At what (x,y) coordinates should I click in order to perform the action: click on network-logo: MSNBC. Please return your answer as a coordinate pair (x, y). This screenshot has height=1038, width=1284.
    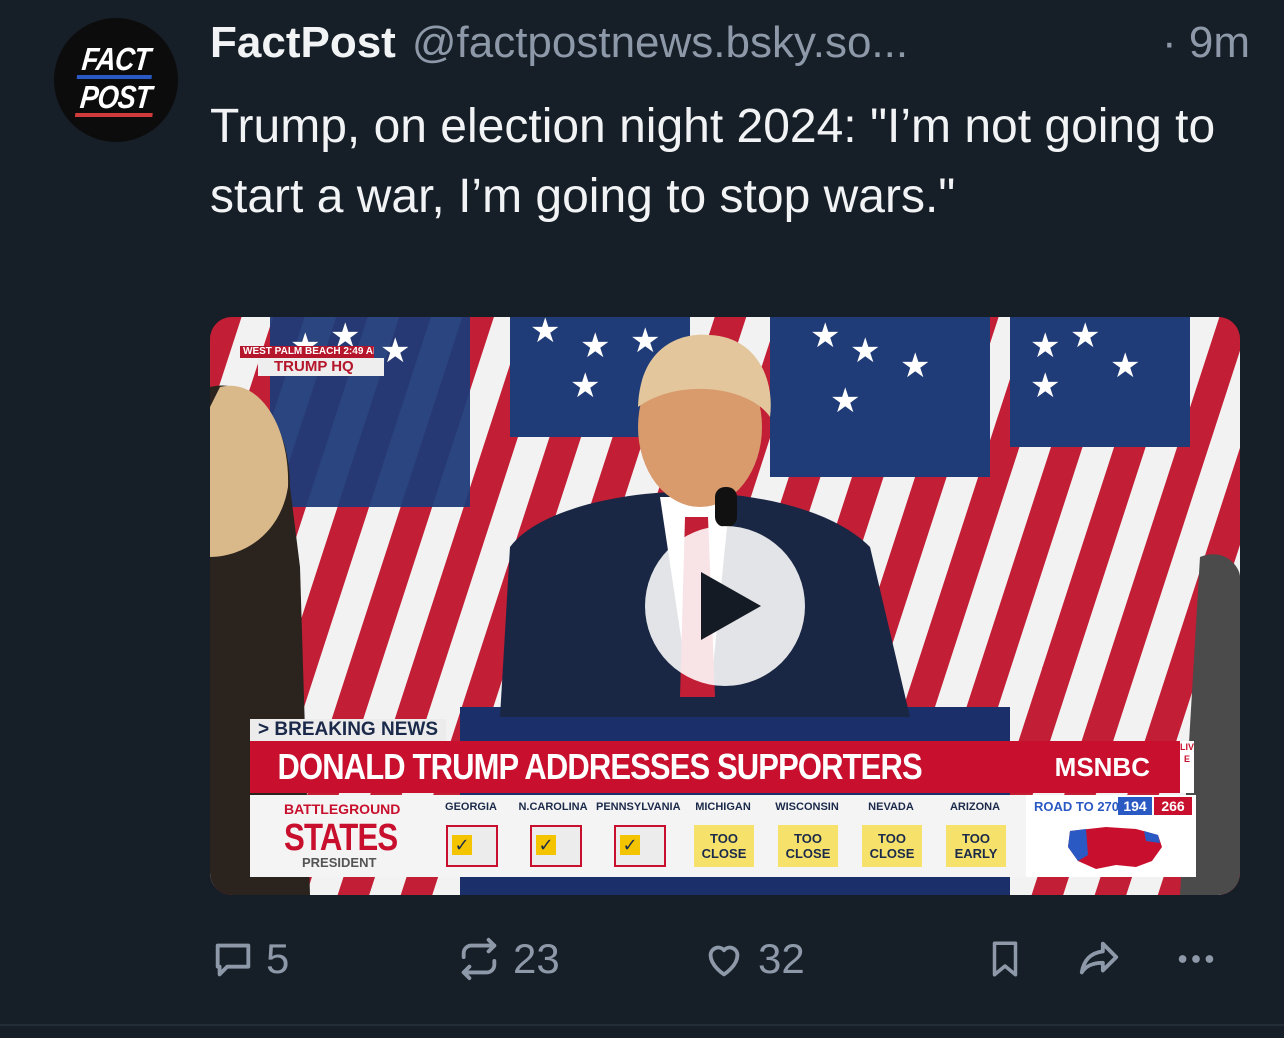
    Looking at the image, I should click on (1102, 766).